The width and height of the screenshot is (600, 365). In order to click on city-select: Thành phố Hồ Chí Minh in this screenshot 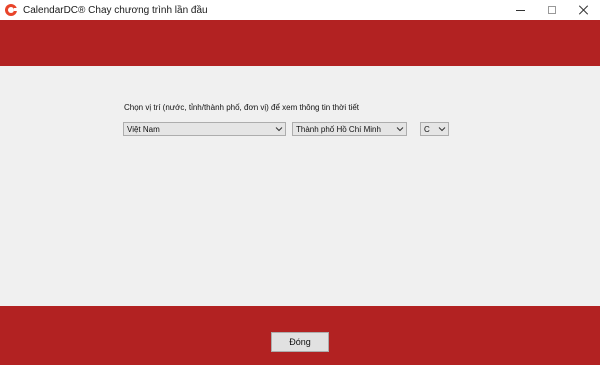, I will do `click(349, 129)`.